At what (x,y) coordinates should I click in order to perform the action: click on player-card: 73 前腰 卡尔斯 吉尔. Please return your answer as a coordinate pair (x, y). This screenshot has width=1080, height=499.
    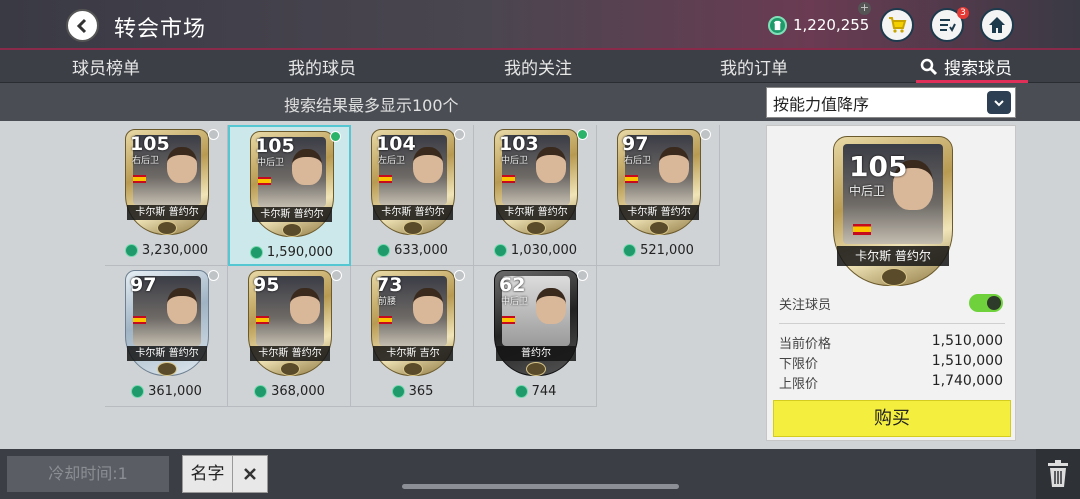
    Looking at the image, I should click on (413, 323).